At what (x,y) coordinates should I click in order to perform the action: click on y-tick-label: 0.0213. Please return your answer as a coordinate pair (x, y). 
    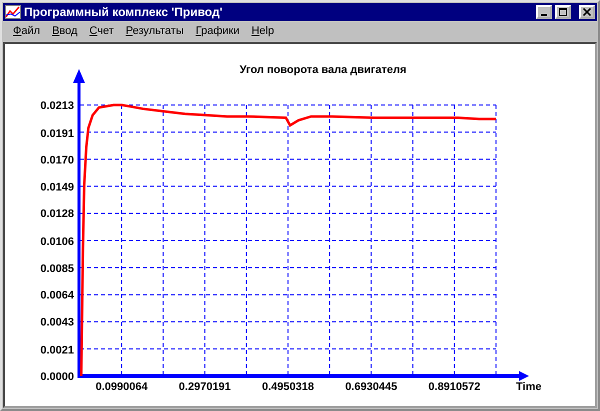
    Looking at the image, I should click on (57, 106).